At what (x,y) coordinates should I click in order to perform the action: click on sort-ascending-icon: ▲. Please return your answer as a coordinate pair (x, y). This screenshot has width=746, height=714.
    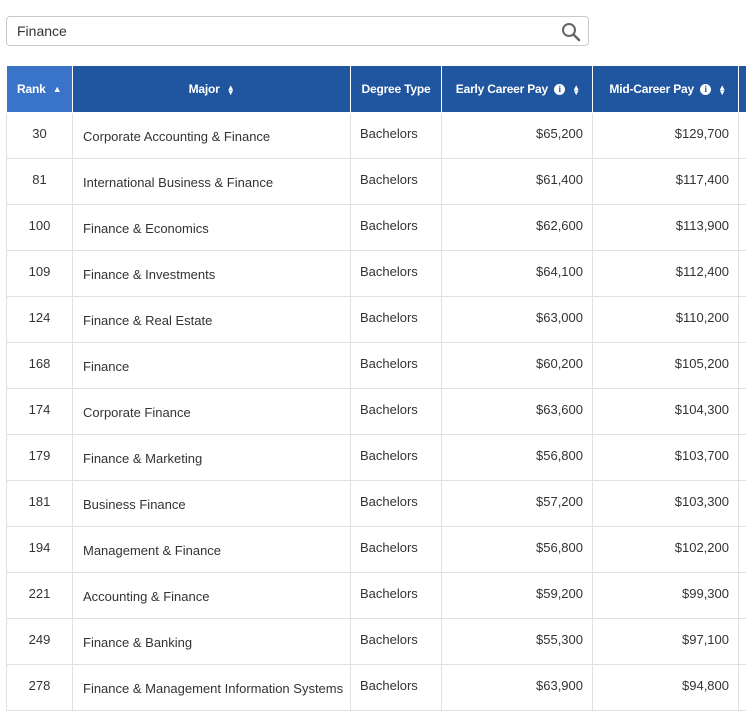
    Looking at the image, I should click on (57, 89).